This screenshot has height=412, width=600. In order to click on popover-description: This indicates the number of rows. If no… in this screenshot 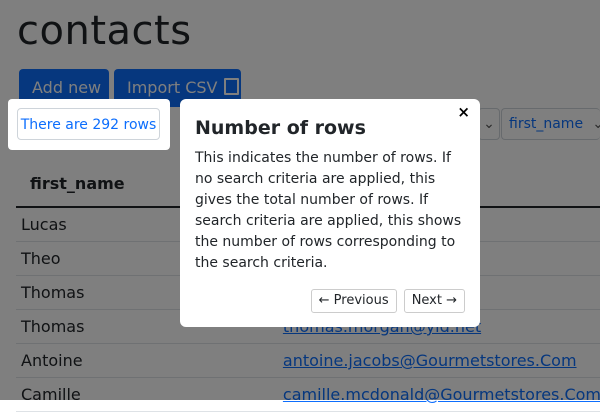, I will do `click(328, 210)`.